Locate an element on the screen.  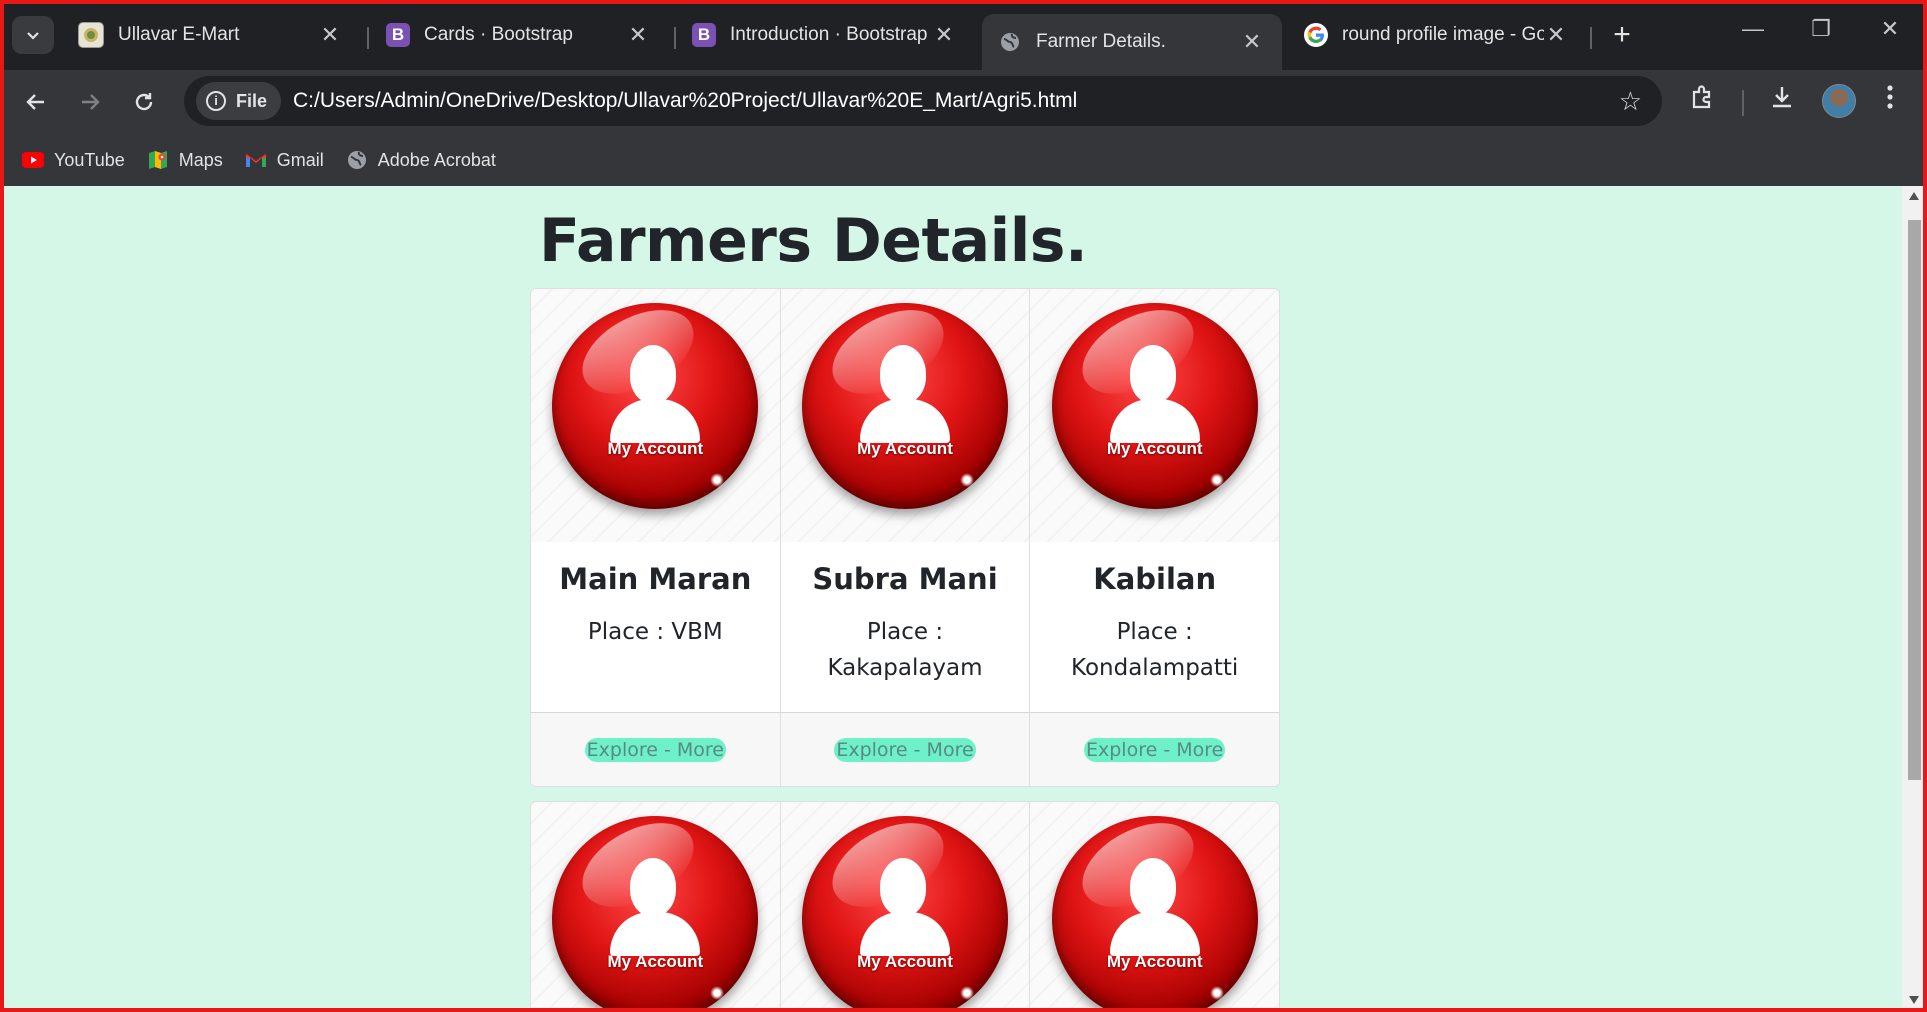
bookmark-gmail: Gmail is located at coordinates (284, 160).